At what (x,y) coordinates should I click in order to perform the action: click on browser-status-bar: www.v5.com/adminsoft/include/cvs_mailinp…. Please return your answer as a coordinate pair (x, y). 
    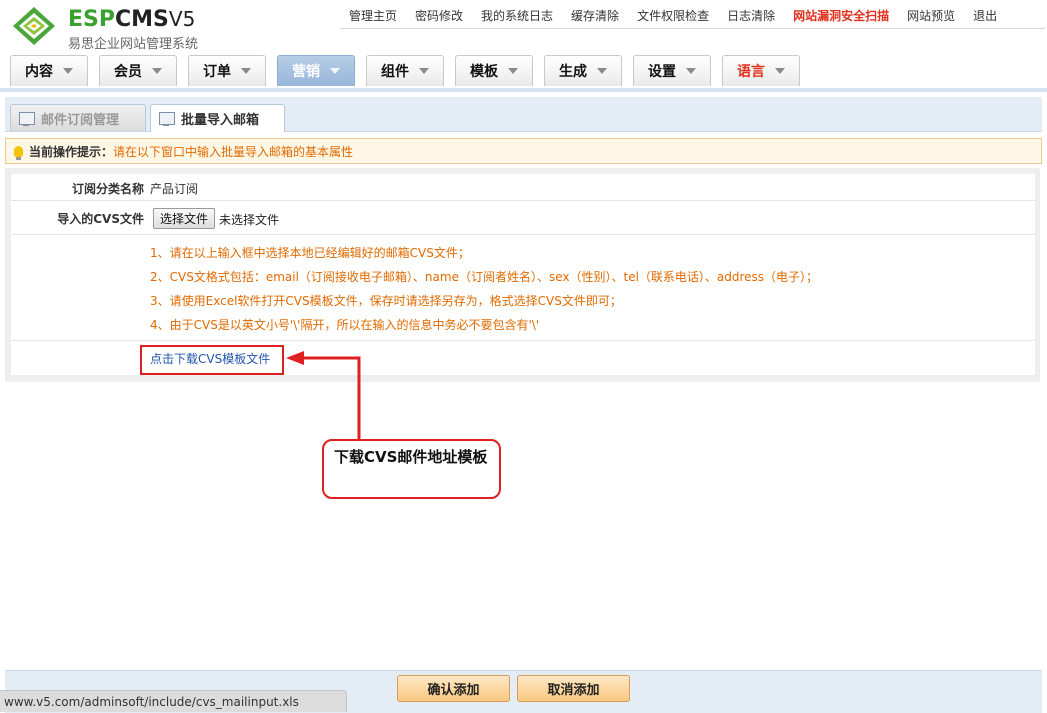
    Looking at the image, I should click on (173, 701).